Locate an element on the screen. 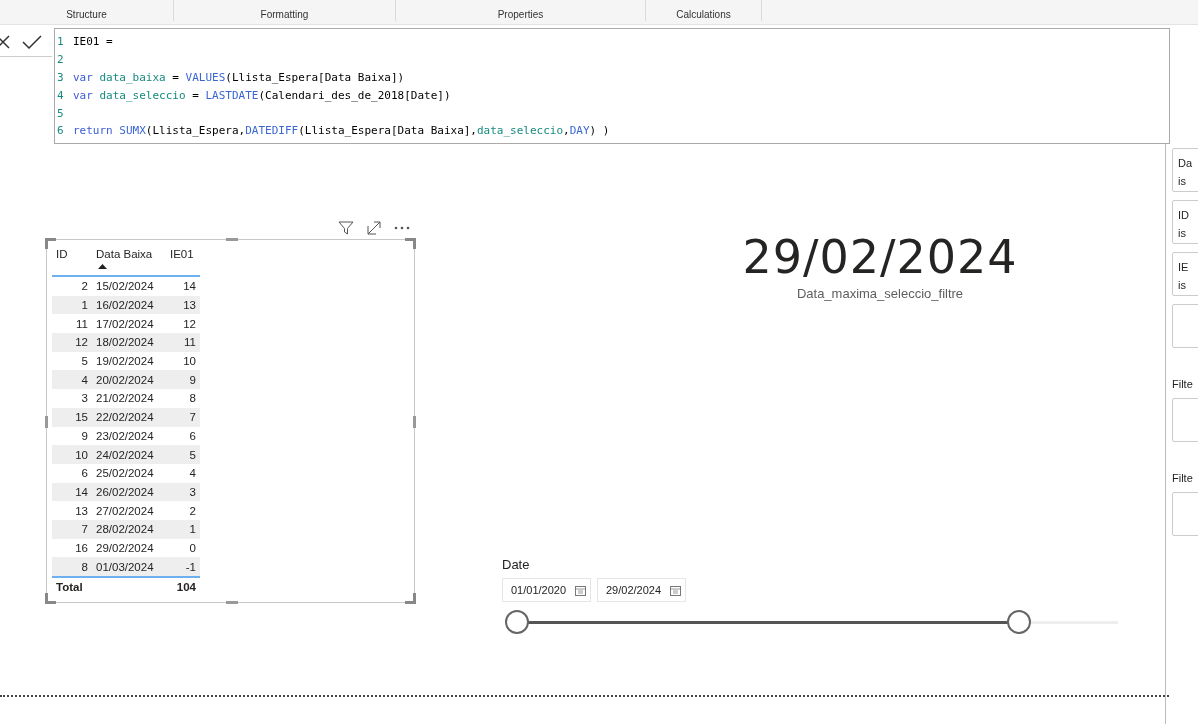 The width and height of the screenshot is (1198, 724). line-number: 5 is located at coordinates (60, 113).